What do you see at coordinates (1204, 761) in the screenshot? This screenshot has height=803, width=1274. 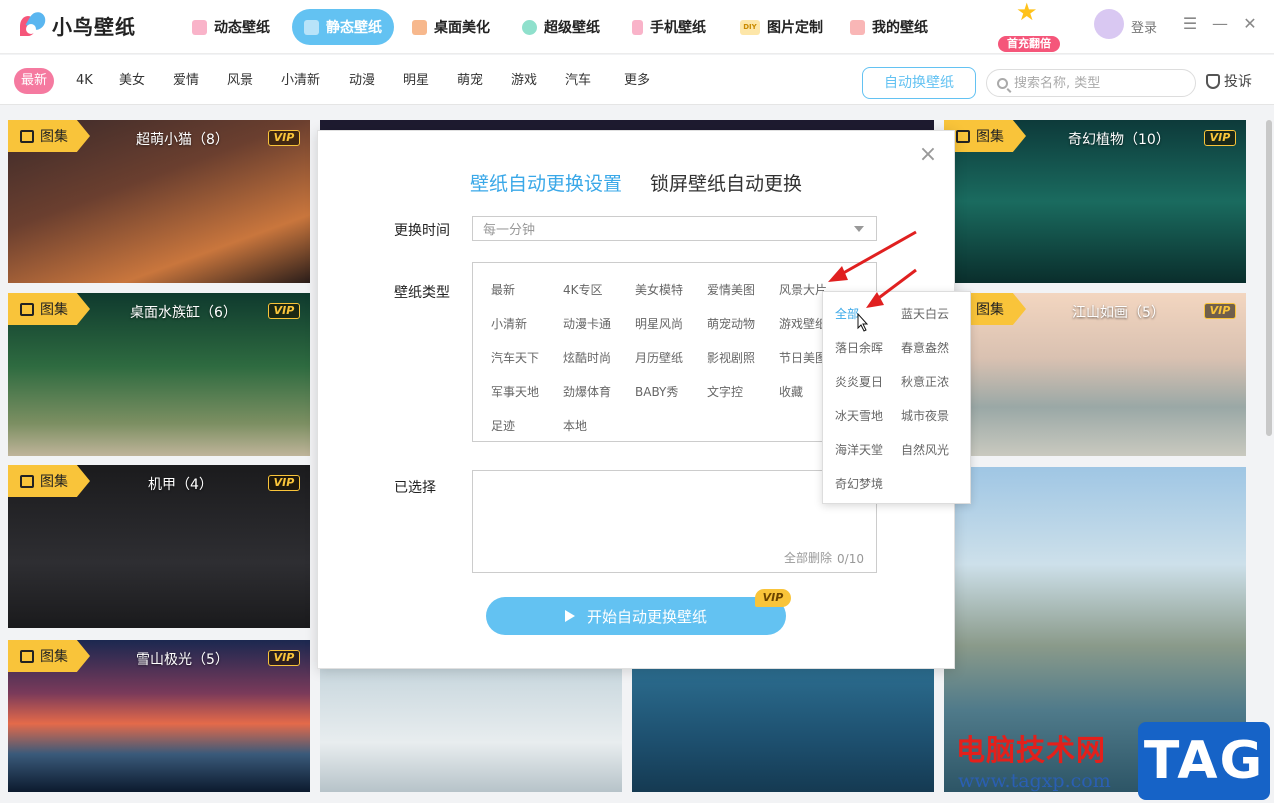 I see `watermark-tag-logo: TAG` at bounding box center [1204, 761].